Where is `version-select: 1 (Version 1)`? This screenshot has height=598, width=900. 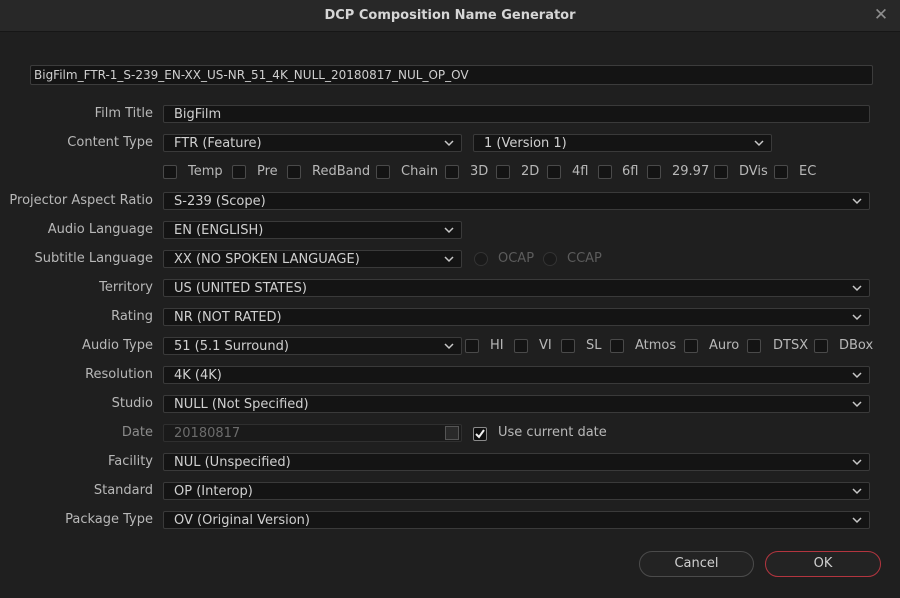 version-select: 1 (Version 1) is located at coordinates (622, 143).